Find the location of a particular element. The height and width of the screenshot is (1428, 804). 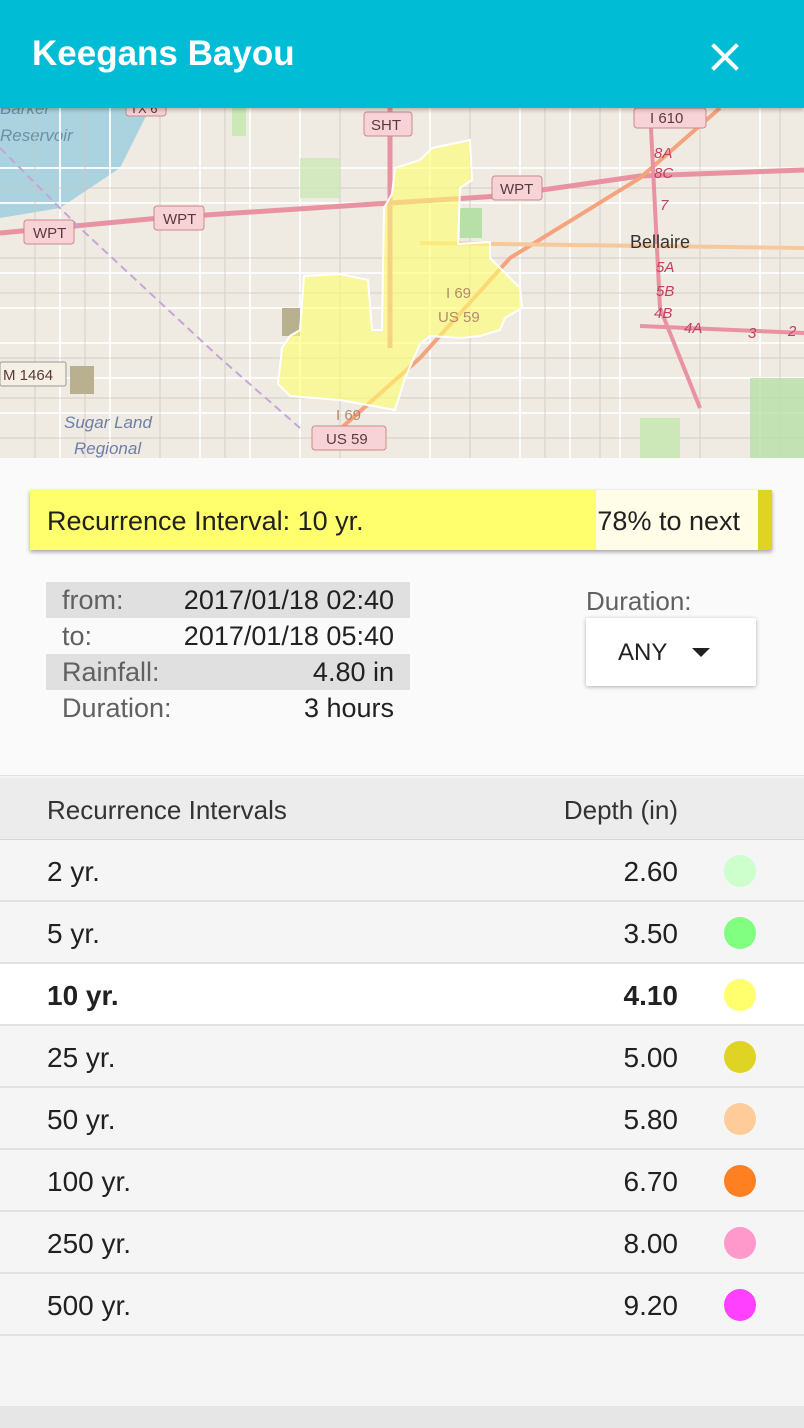

recurrence-next-label: 78% to next is located at coordinates (668, 521).